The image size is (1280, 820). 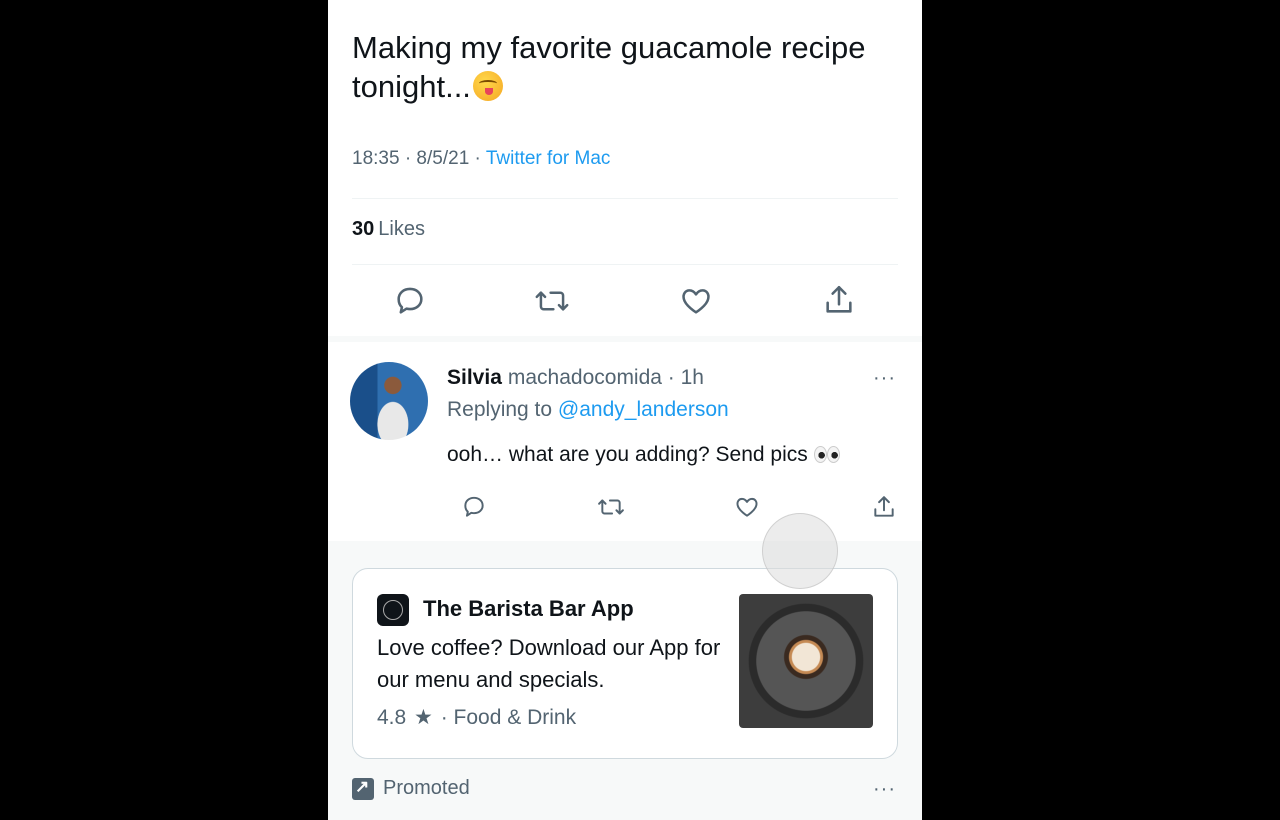 I want to click on reply-retweet-button, so click(x=611, y=507).